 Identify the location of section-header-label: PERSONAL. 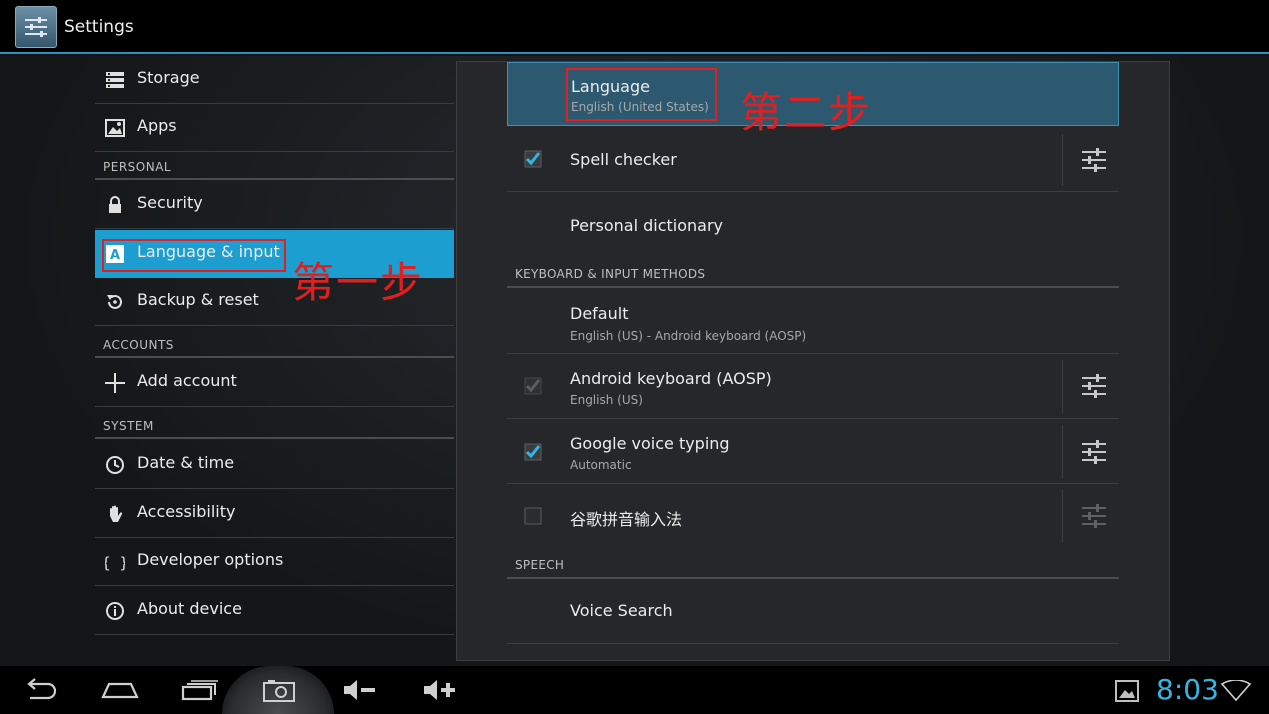
(137, 167).